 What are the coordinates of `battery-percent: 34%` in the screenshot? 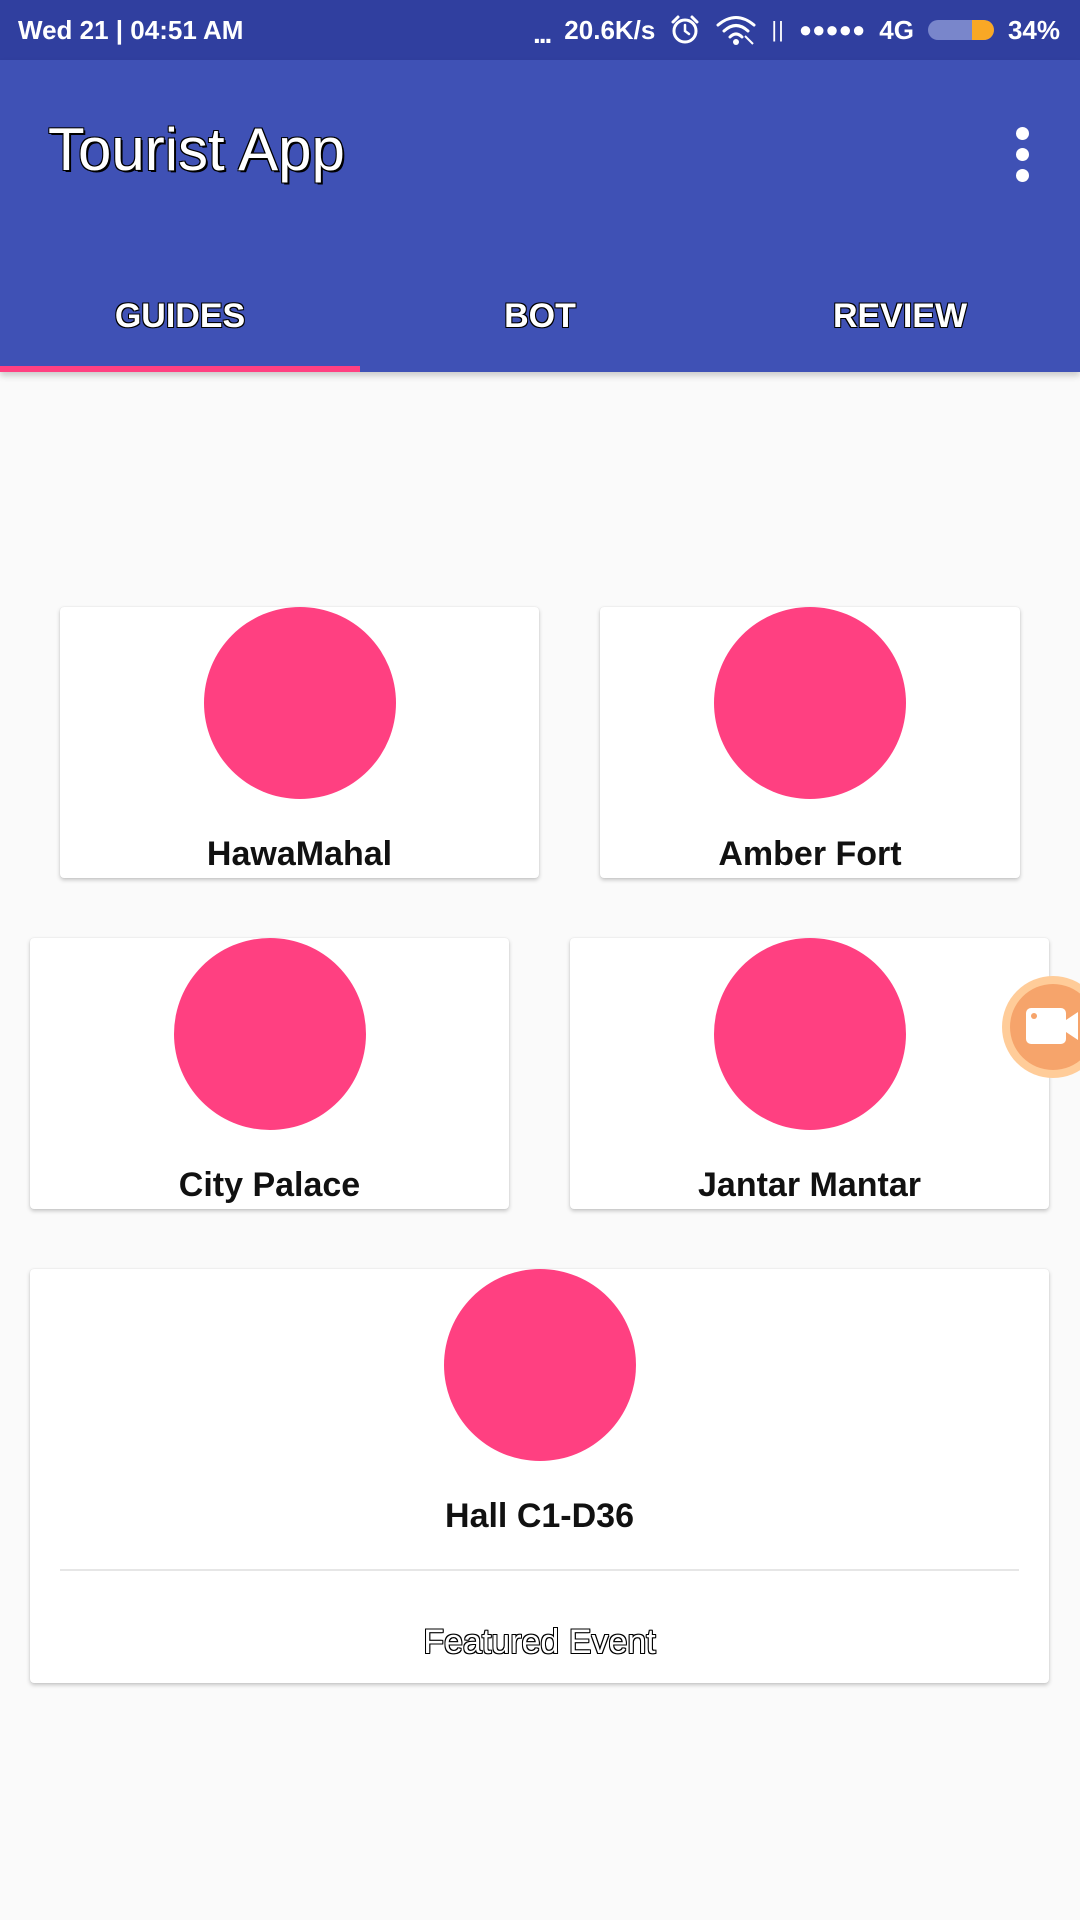 It's located at (1033, 29).